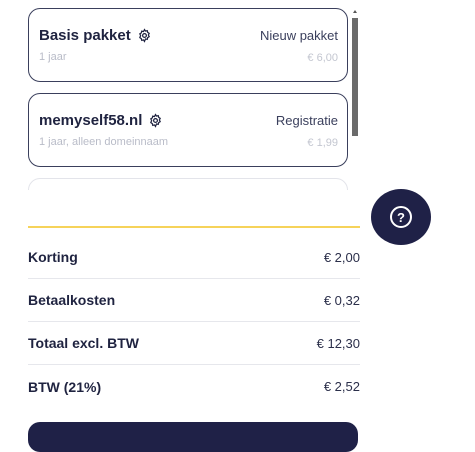 The image size is (475, 452). Describe the element at coordinates (65, 386) in the screenshot. I see `summary-label: BTW (21%)` at that location.